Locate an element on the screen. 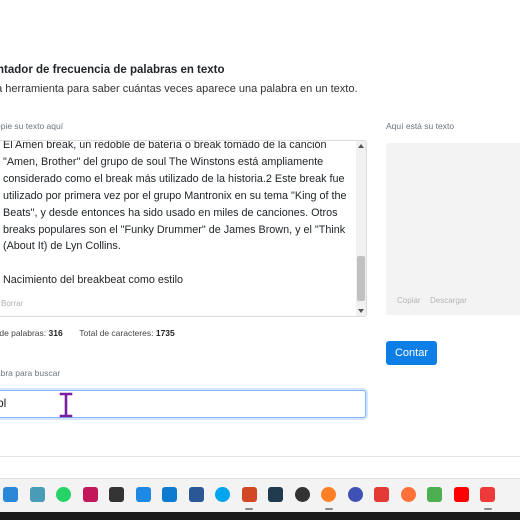 The height and width of the screenshot is (520, 520). scroll-thumb is located at coordinates (361, 278).